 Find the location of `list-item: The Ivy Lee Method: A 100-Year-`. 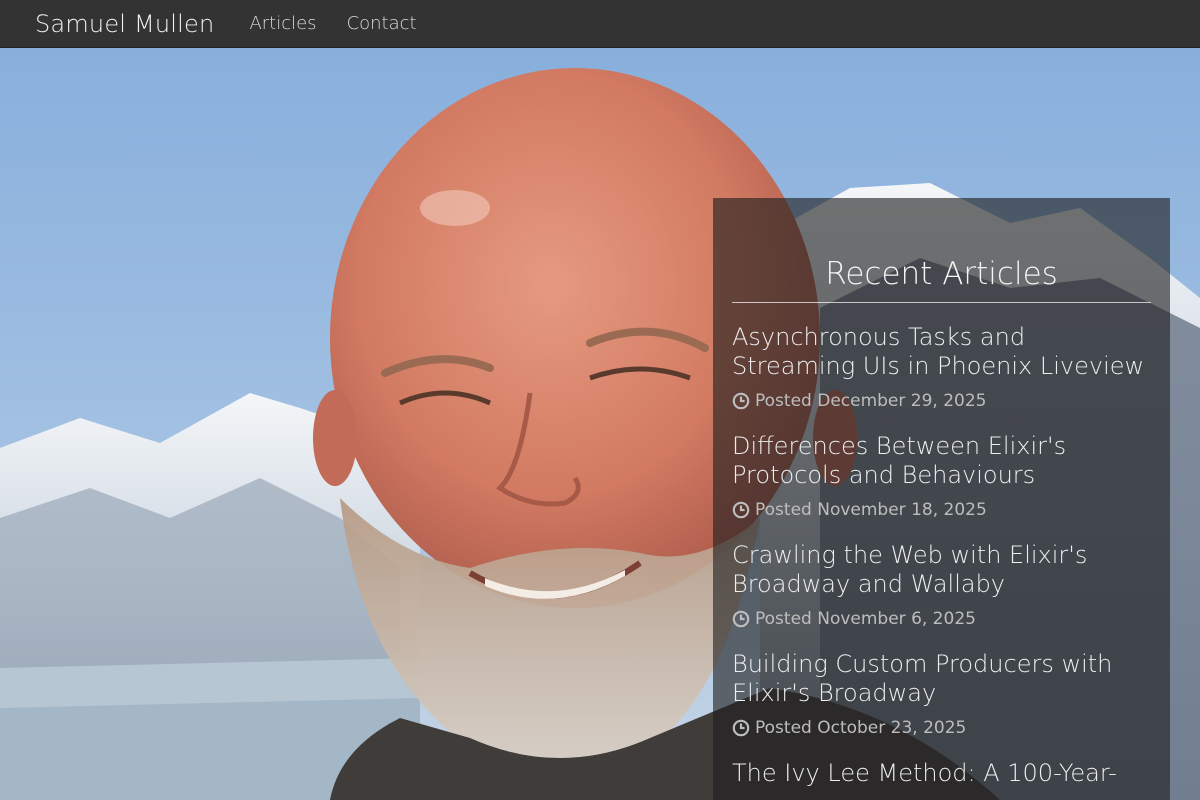

list-item: The Ivy Lee Method: A 100-Year- is located at coordinates (941, 773).